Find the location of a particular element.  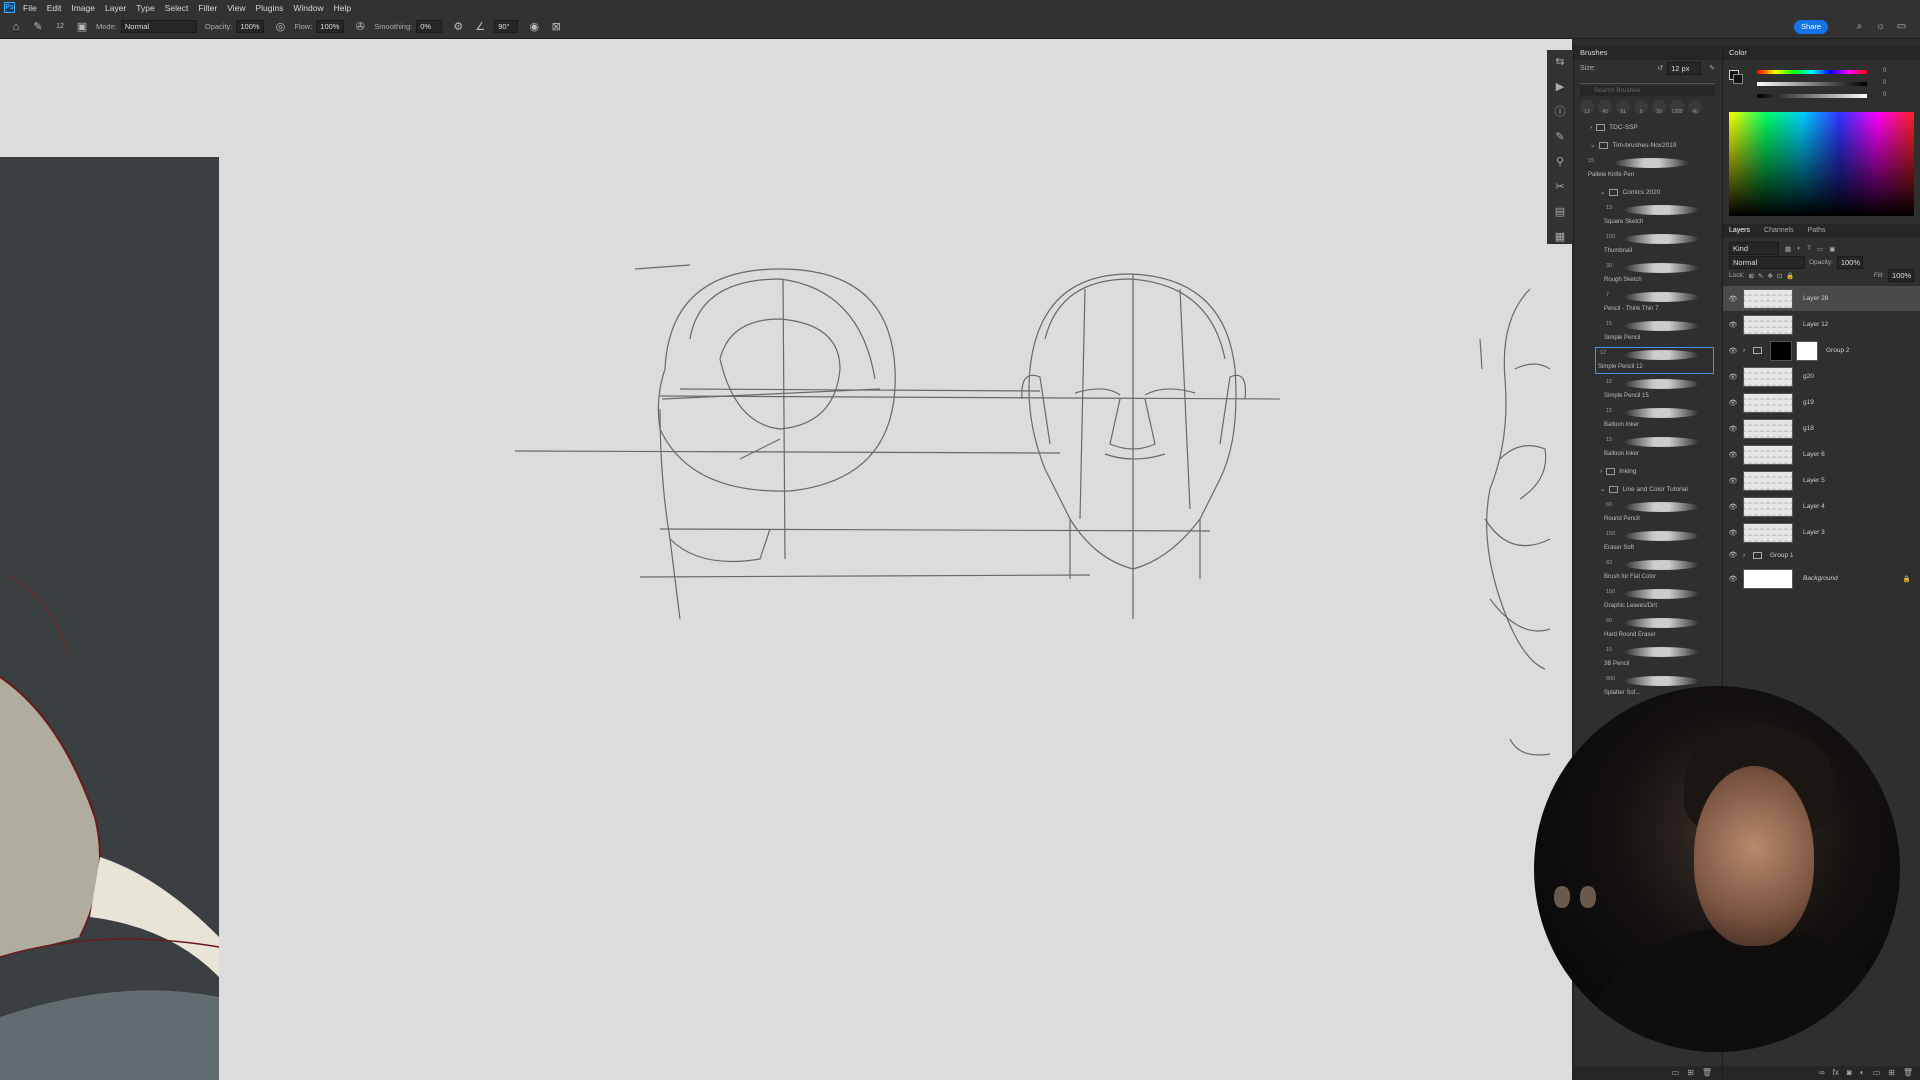

brush-search-input: Search Brushes is located at coordinates (1647, 91).